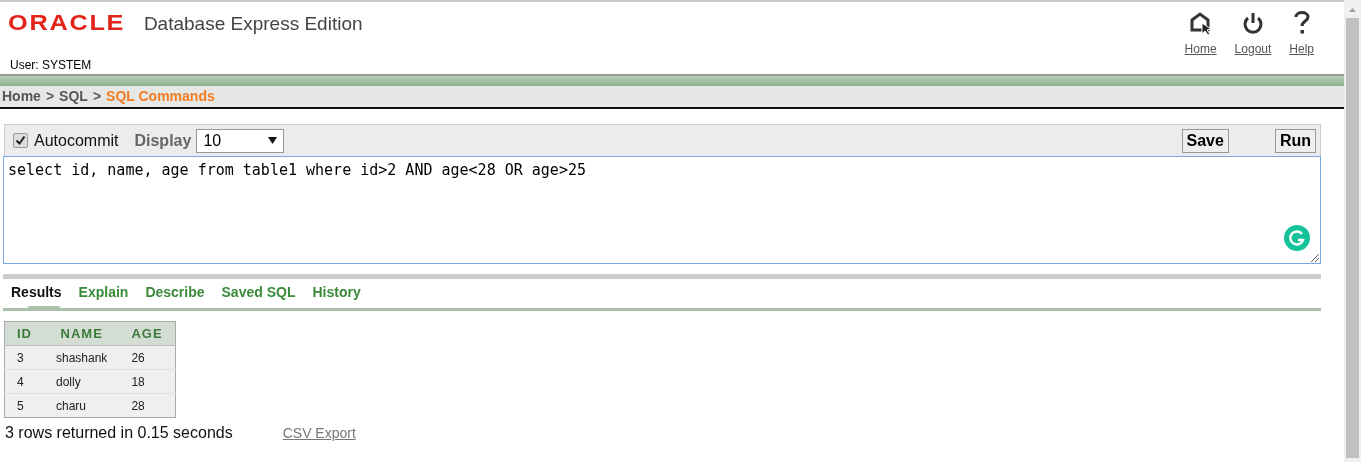 The width and height of the screenshot is (1361, 462). What do you see at coordinates (147, 333) in the screenshot?
I see `column-header: AGE` at bounding box center [147, 333].